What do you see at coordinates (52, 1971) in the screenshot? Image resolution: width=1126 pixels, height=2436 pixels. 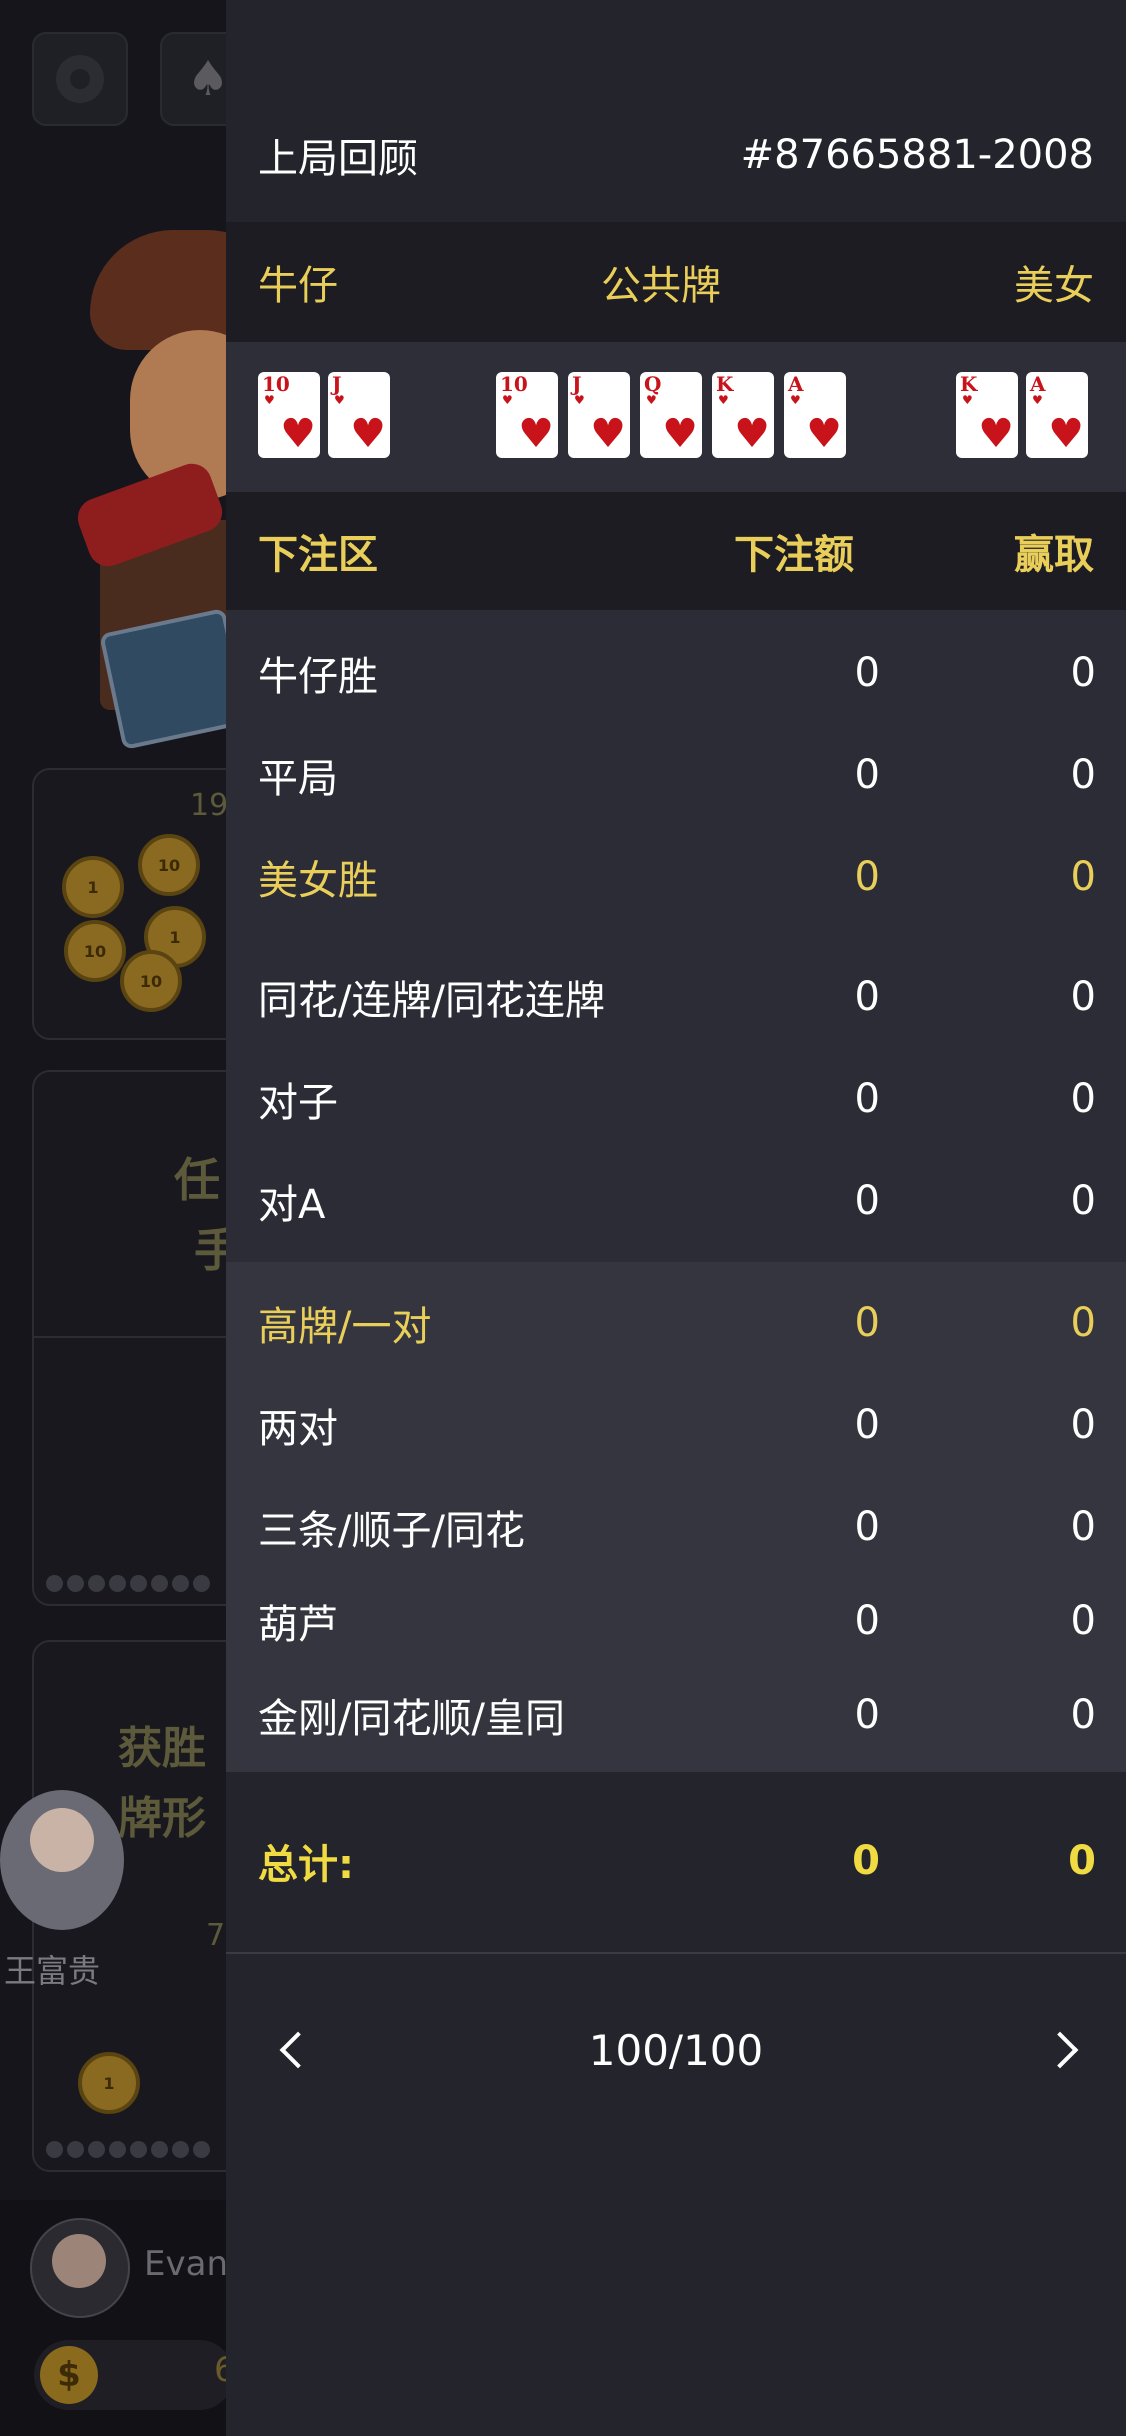 I see `player-name: 王富贵` at bounding box center [52, 1971].